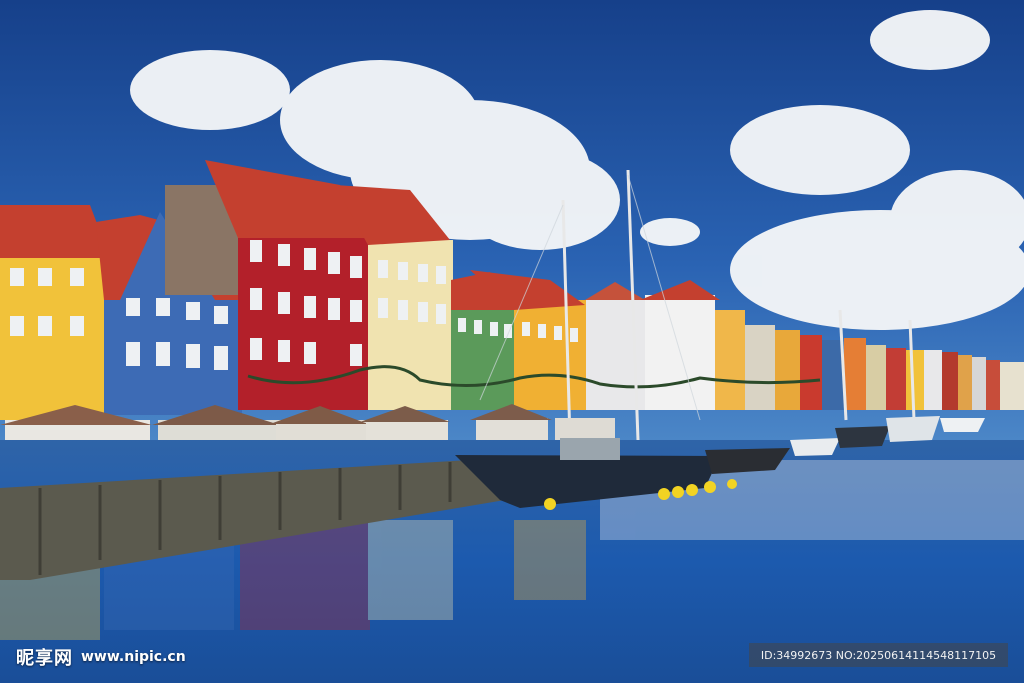 The height and width of the screenshot is (683, 1024). I want to click on watermark-site: 昵享网 www.nipic.cn, so click(101, 657).